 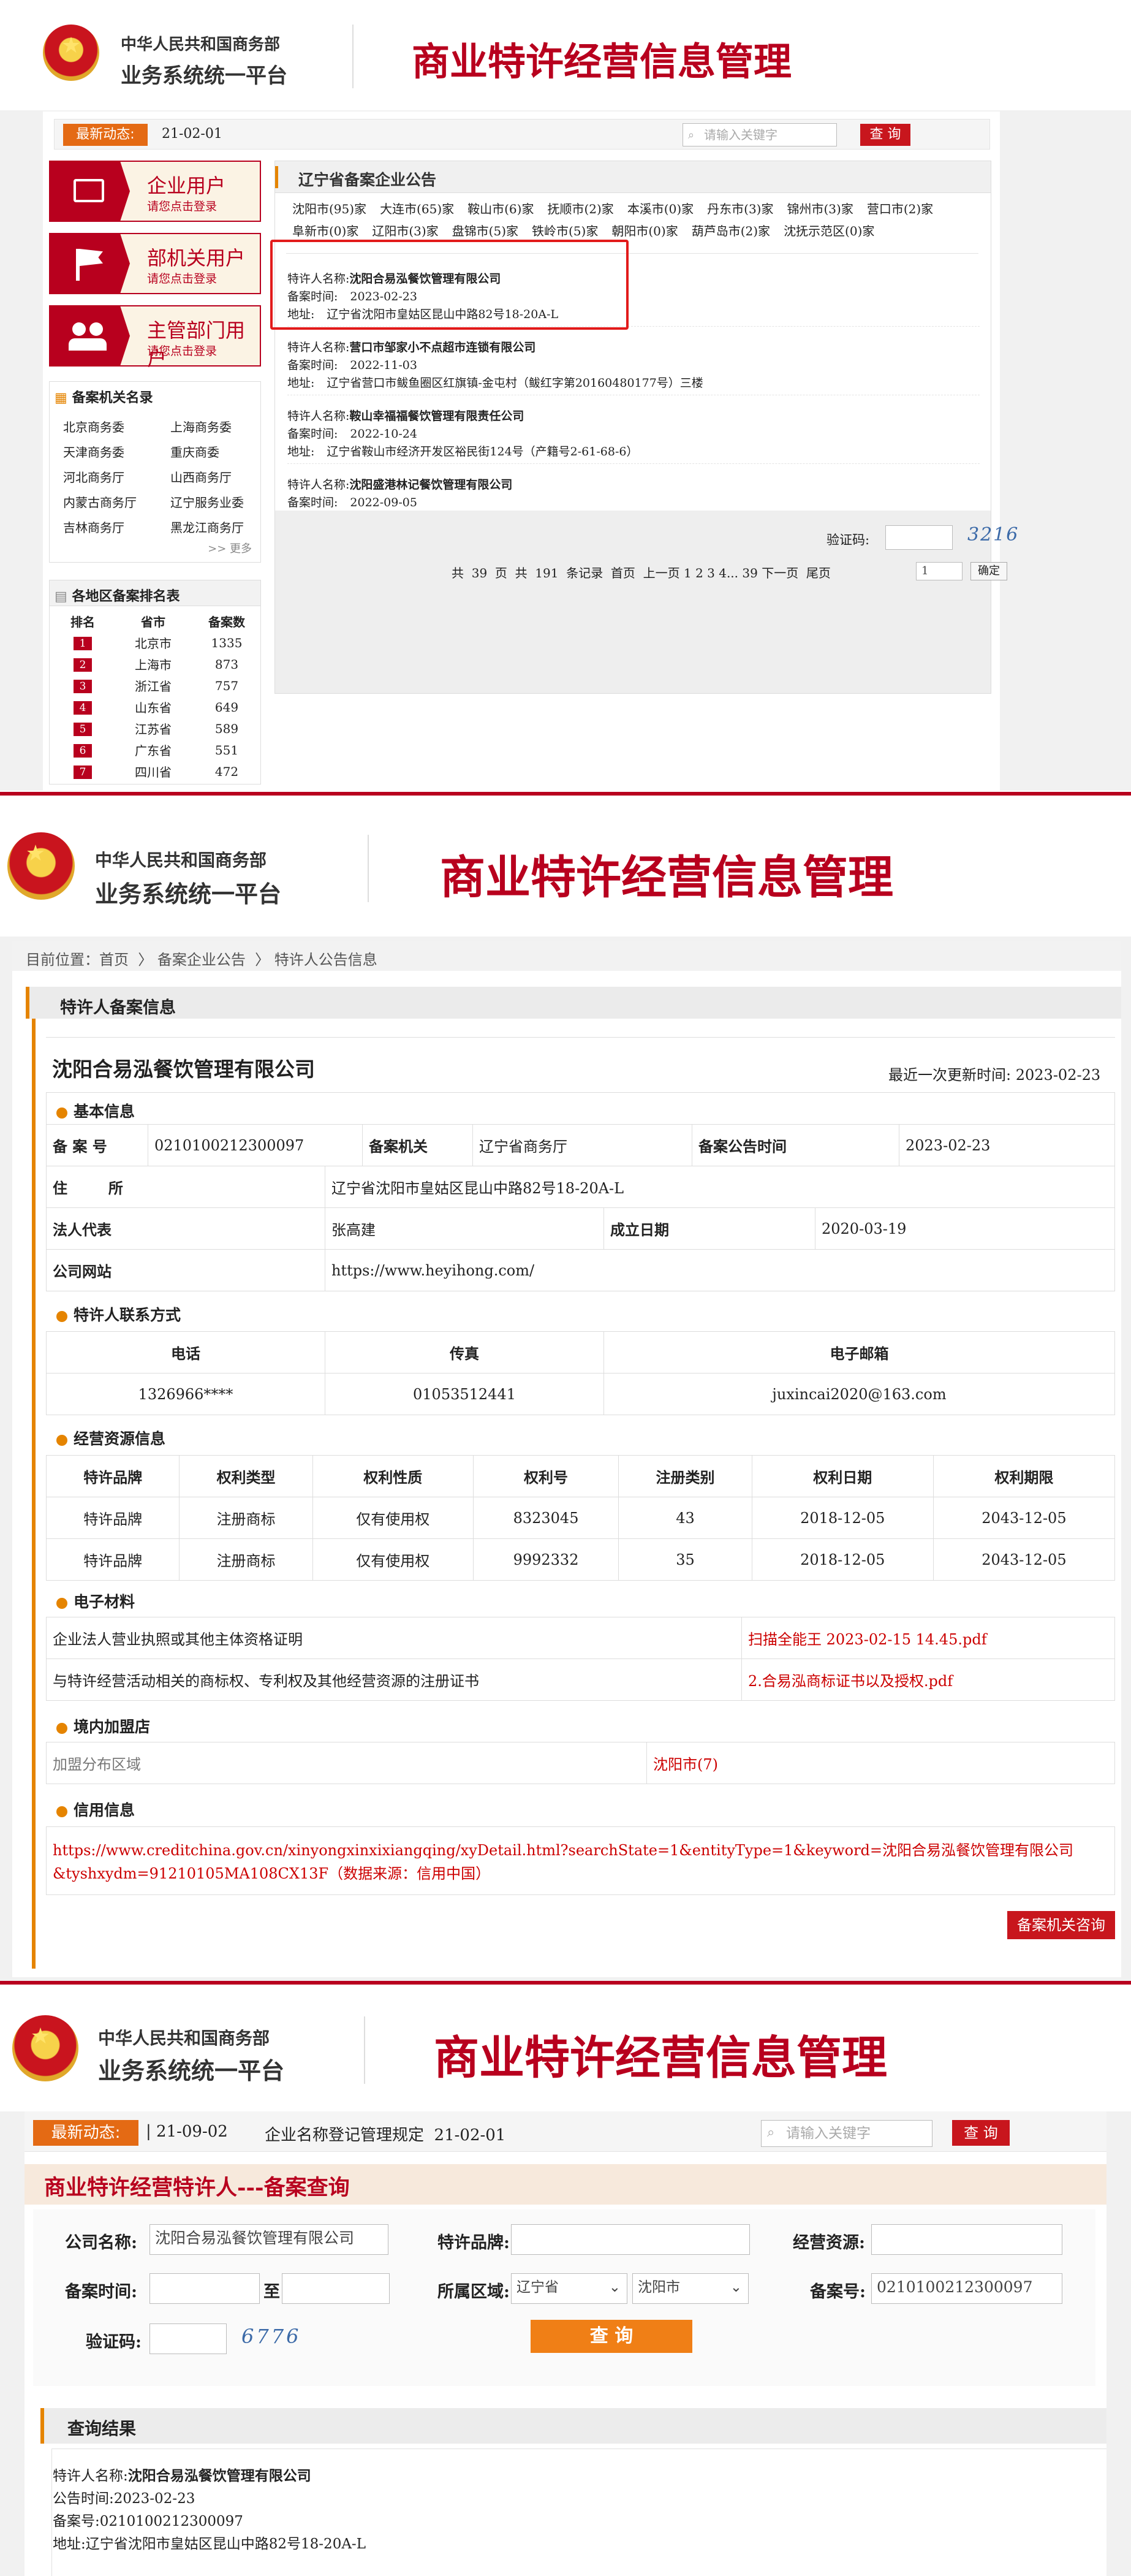 What do you see at coordinates (95, 1809) in the screenshot?
I see `credit-title: 信用信息` at bounding box center [95, 1809].